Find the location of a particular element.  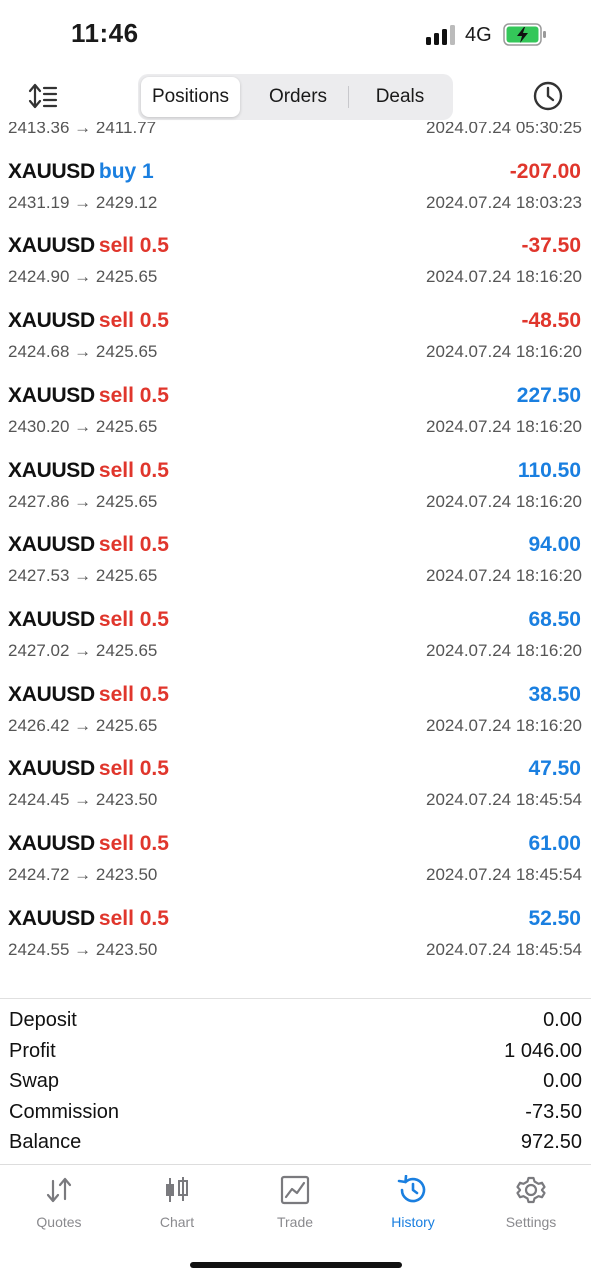

tab-history-label: History is located at coordinates (413, 1222).